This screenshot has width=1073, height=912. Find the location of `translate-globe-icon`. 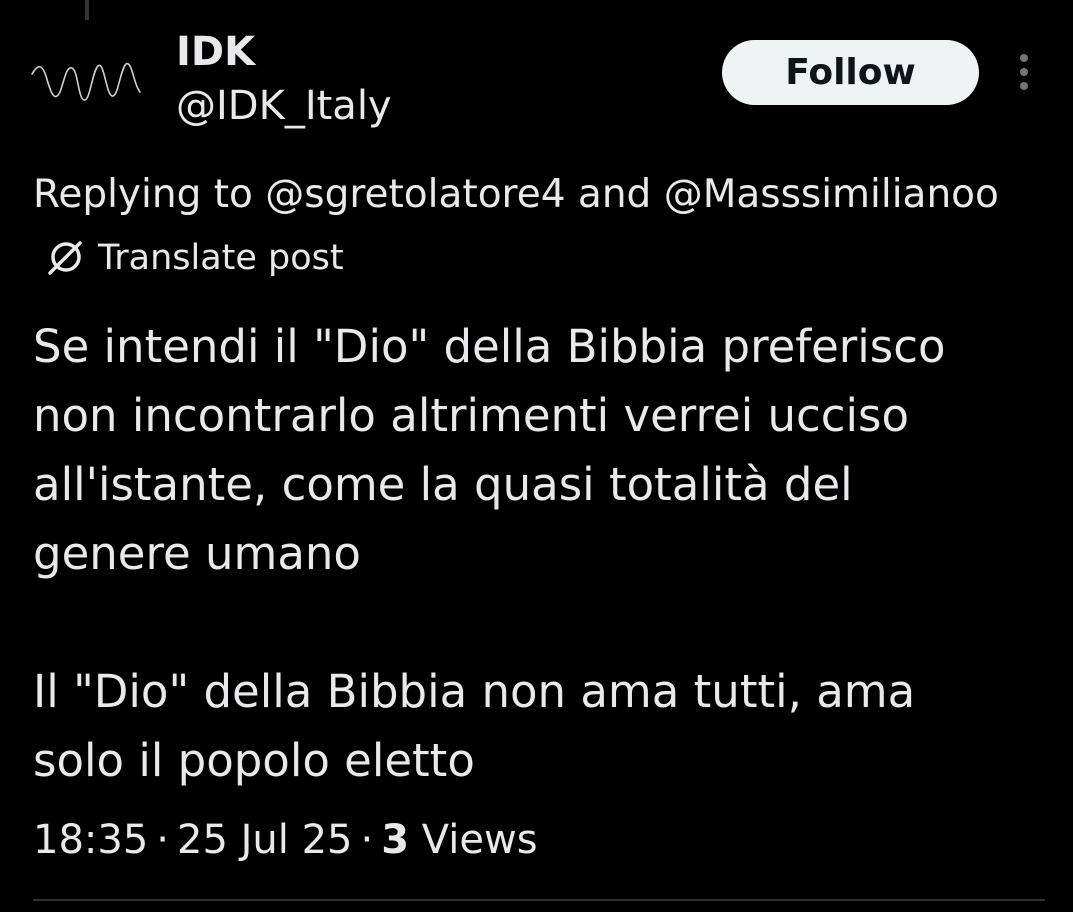

translate-globe-icon is located at coordinates (65, 258).